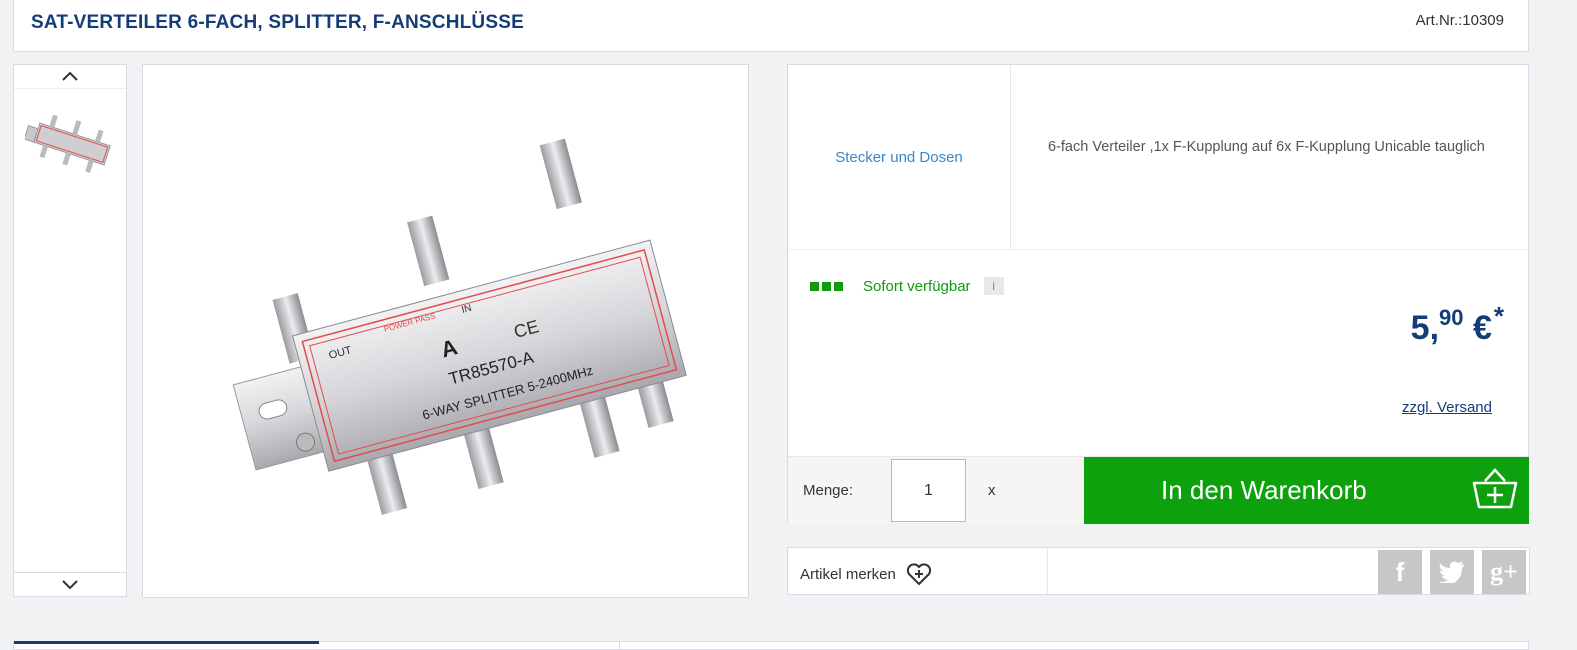 The width and height of the screenshot is (1577, 650). I want to click on thumbnail-prev-button, so click(70, 77).